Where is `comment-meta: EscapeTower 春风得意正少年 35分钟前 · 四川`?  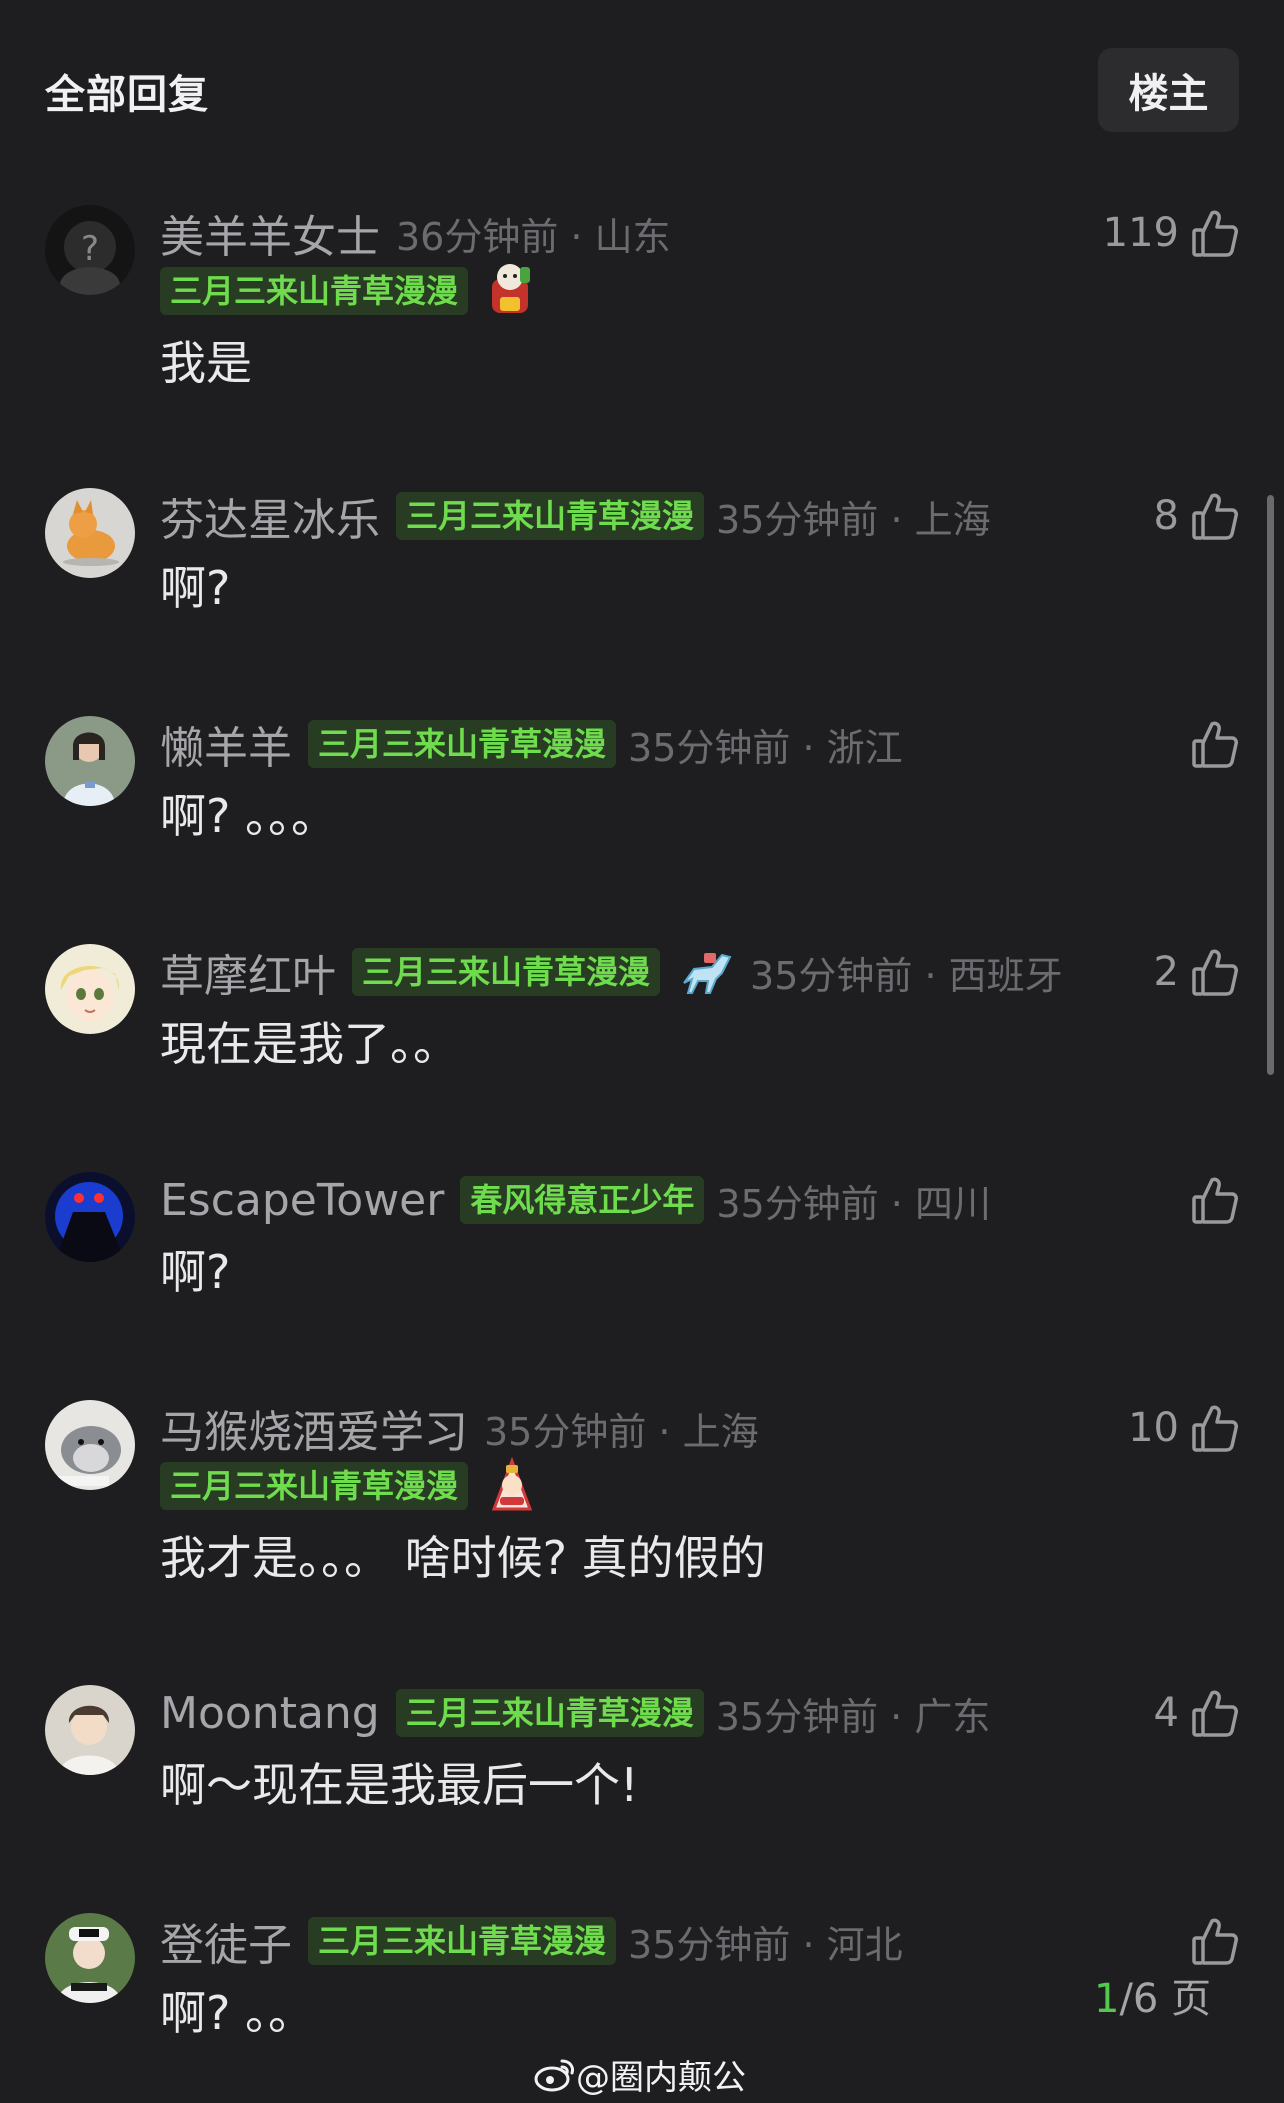
comment-meta: EscapeTower 春风得意正少年 35分钟前 · 四川 is located at coordinates (575, 1200).